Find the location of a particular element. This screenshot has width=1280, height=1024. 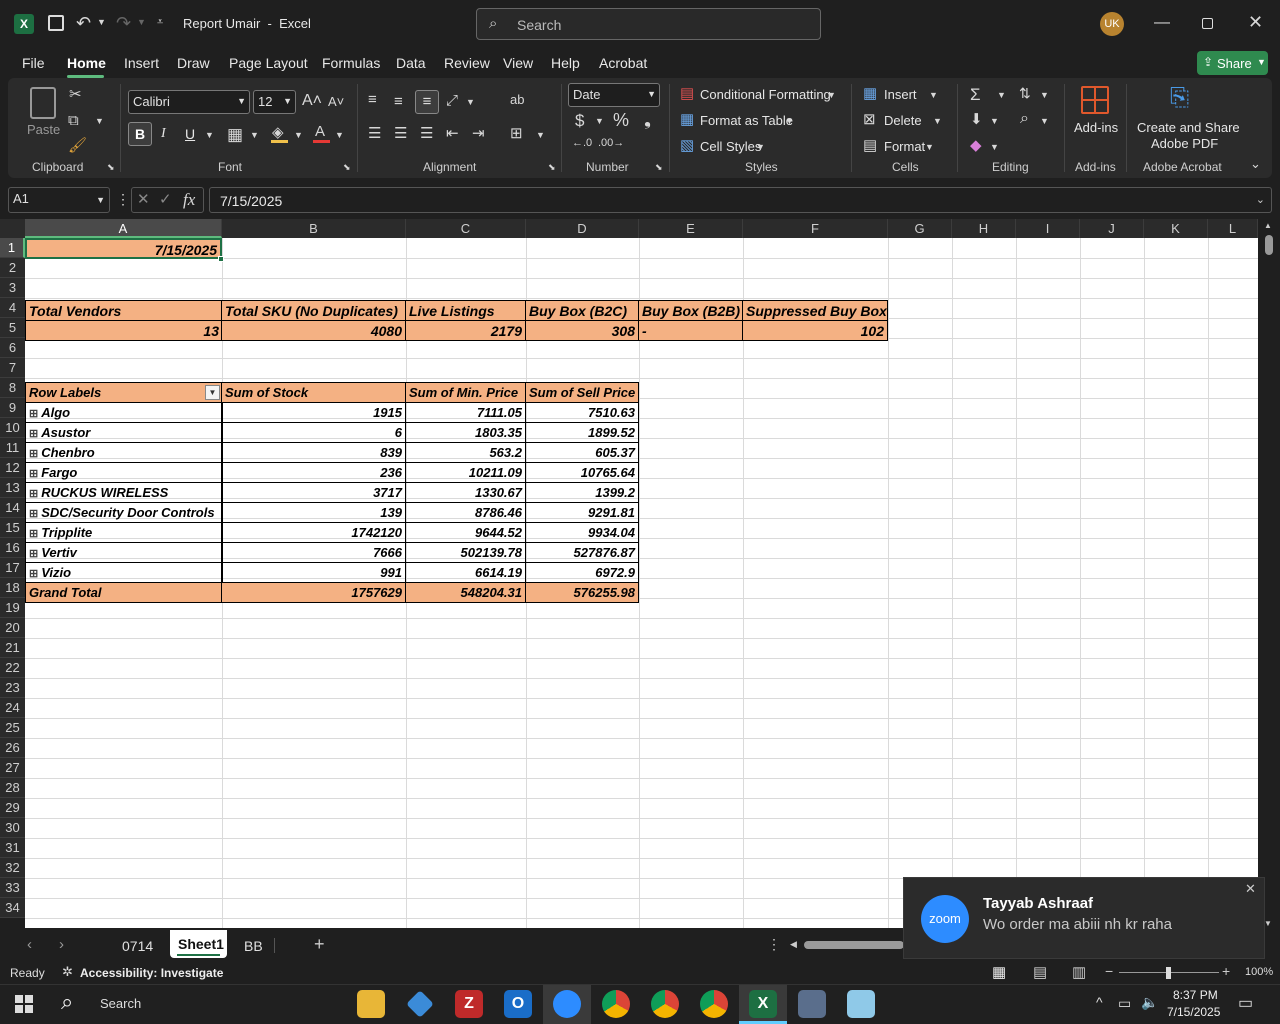

merge-dropdown-icon: ▼ is located at coordinates (540, 135).